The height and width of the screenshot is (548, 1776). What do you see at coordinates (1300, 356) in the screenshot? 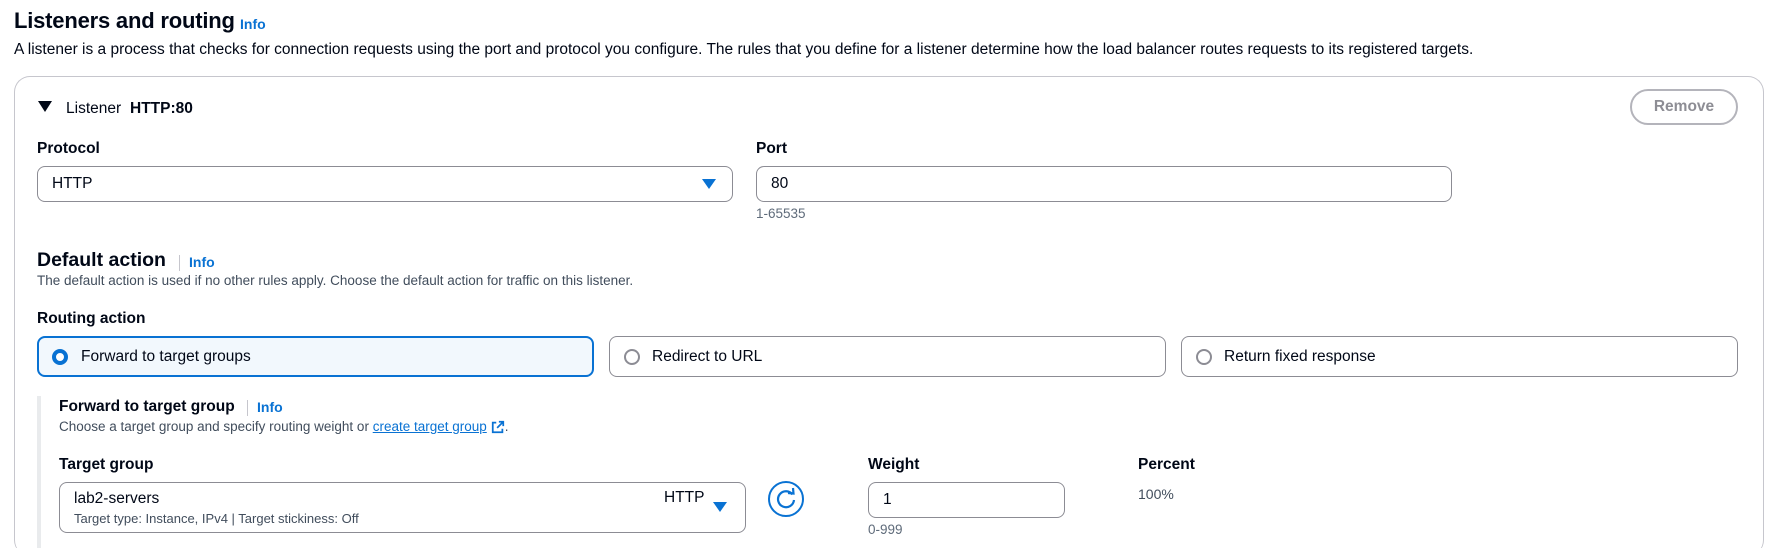
I see `routing-option-label: Return fixed response` at bounding box center [1300, 356].